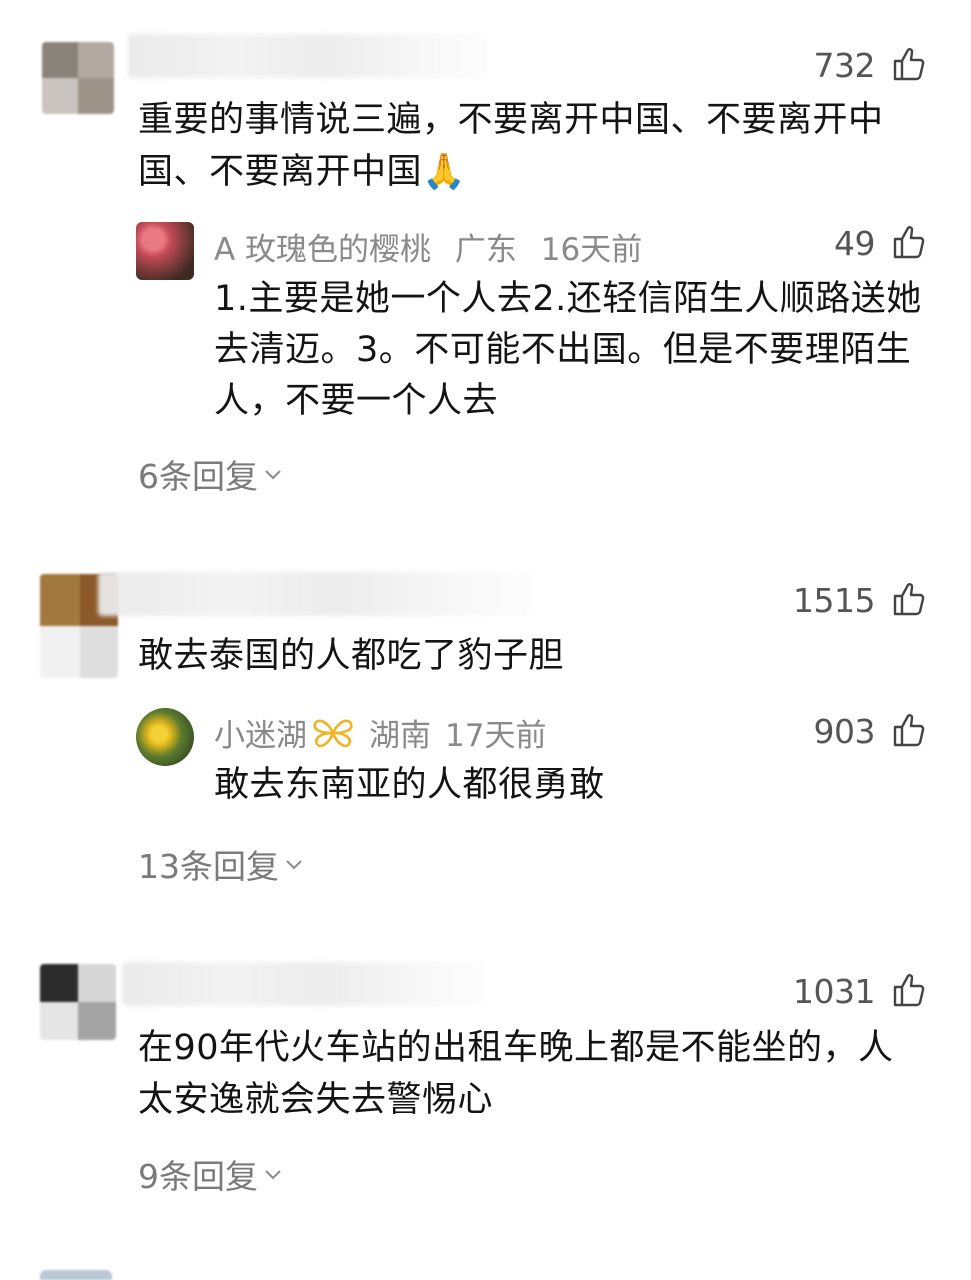 The image size is (971, 1280). What do you see at coordinates (409, 785) in the screenshot?
I see `reply-text: 敢去东南亚的人都很勇敢` at bounding box center [409, 785].